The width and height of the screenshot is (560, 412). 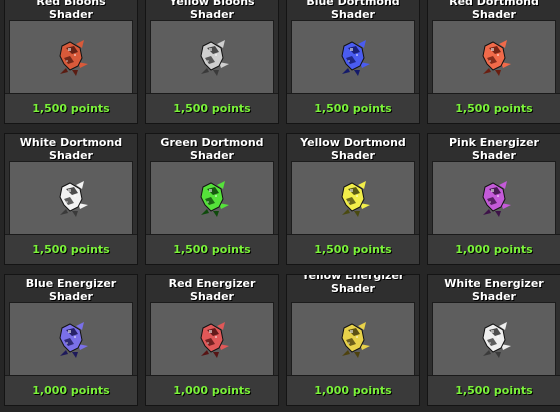 I want to click on item-title: White Dortmond Shader, so click(x=71, y=149).